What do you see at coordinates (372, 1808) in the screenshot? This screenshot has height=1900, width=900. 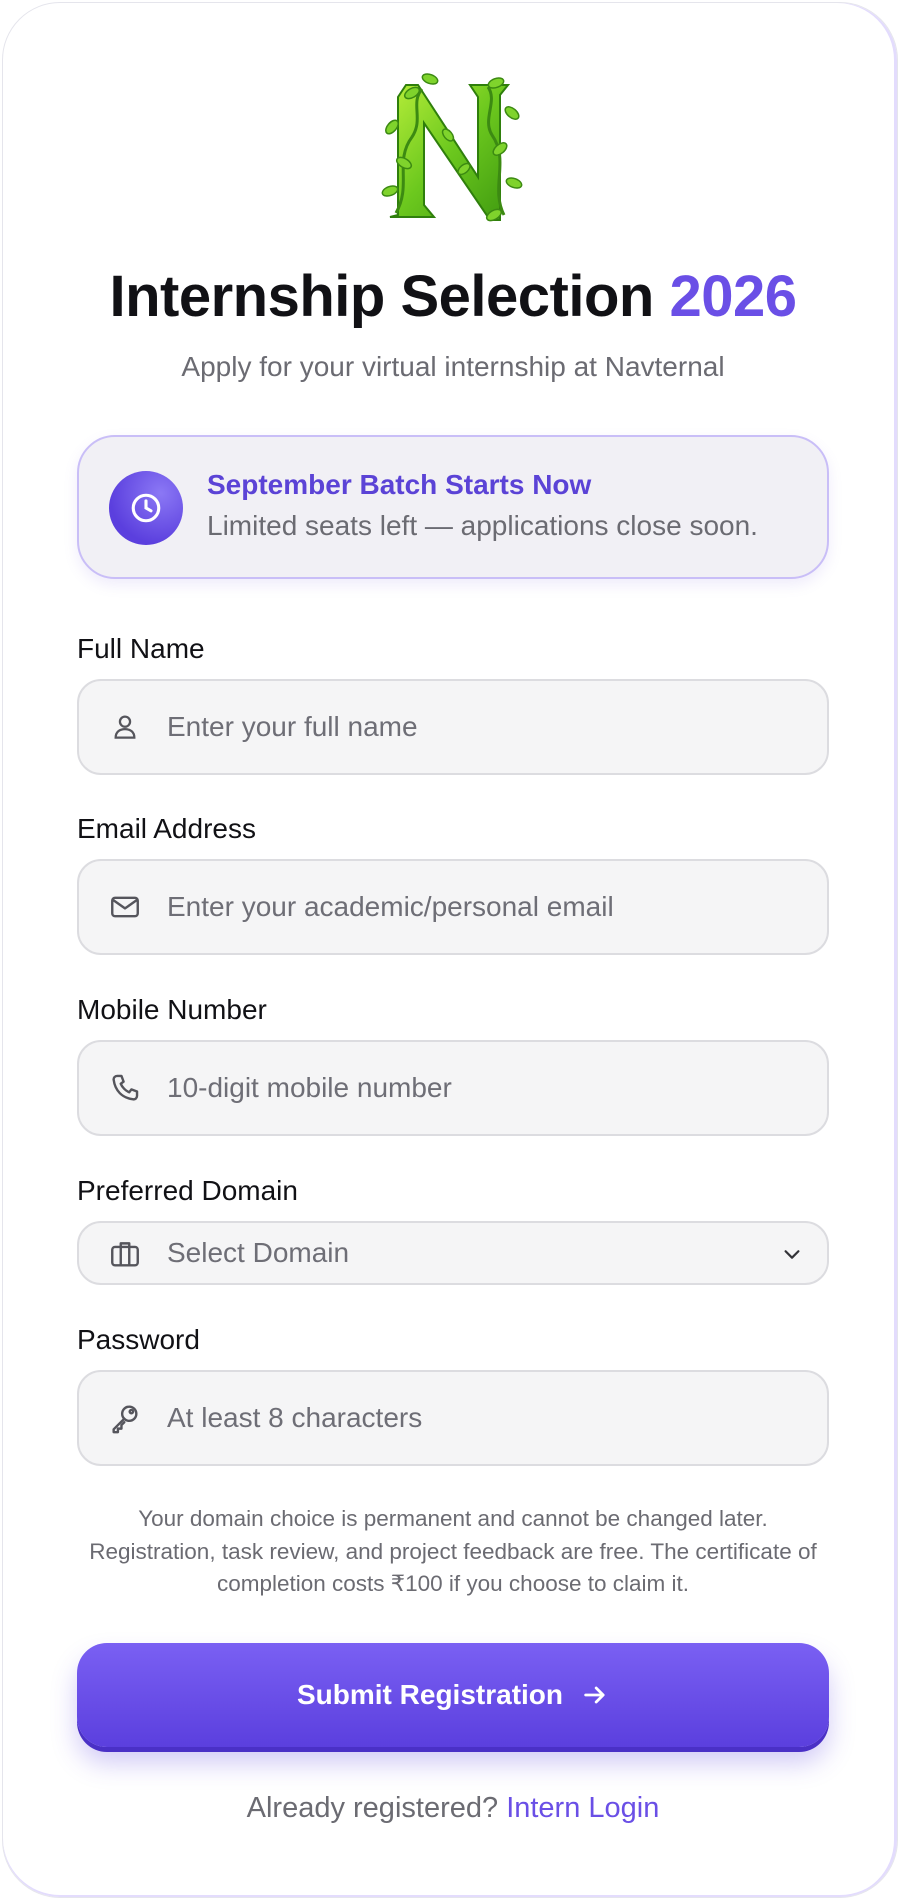 I see `login-prompt-text: Already registered?` at bounding box center [372, 1808].